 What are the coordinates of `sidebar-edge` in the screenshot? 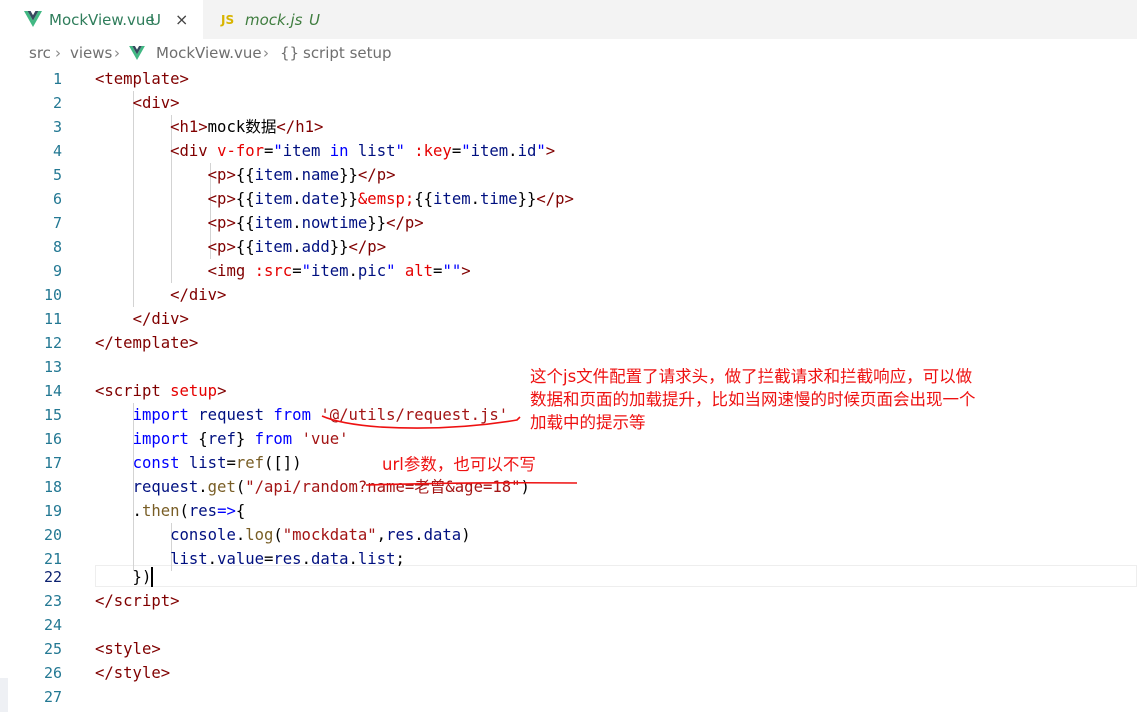 It's located at (4, 695).